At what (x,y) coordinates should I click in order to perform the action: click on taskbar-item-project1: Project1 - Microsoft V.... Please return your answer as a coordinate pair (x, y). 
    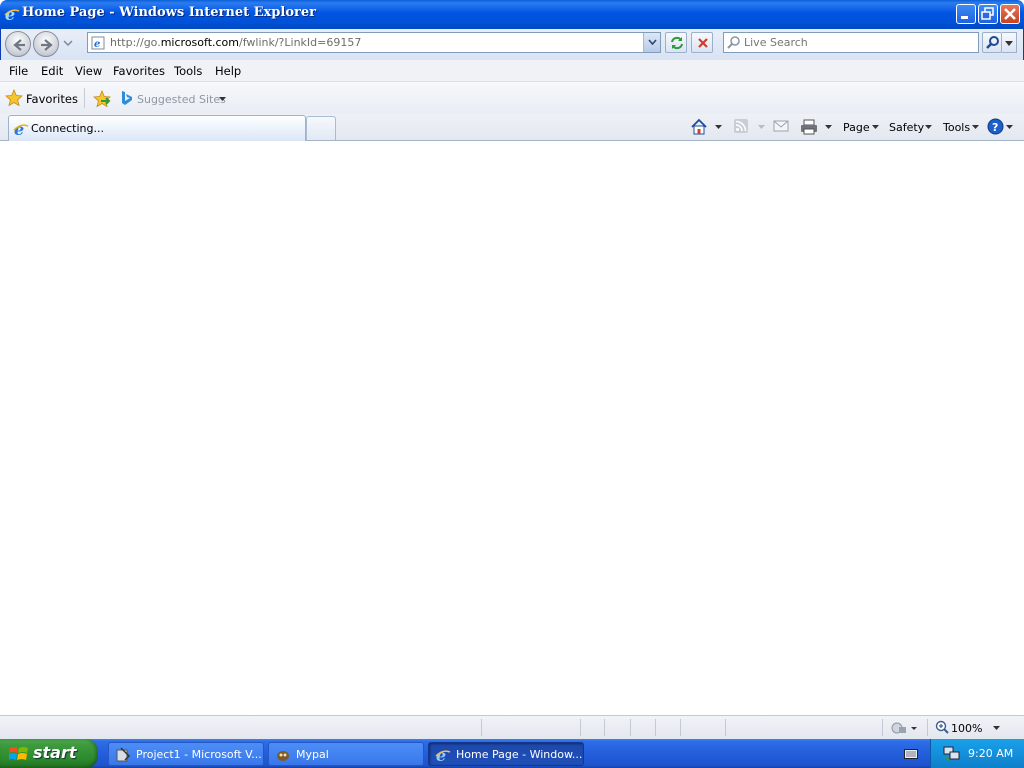
    Looking at the image, I should click on (186, 754).